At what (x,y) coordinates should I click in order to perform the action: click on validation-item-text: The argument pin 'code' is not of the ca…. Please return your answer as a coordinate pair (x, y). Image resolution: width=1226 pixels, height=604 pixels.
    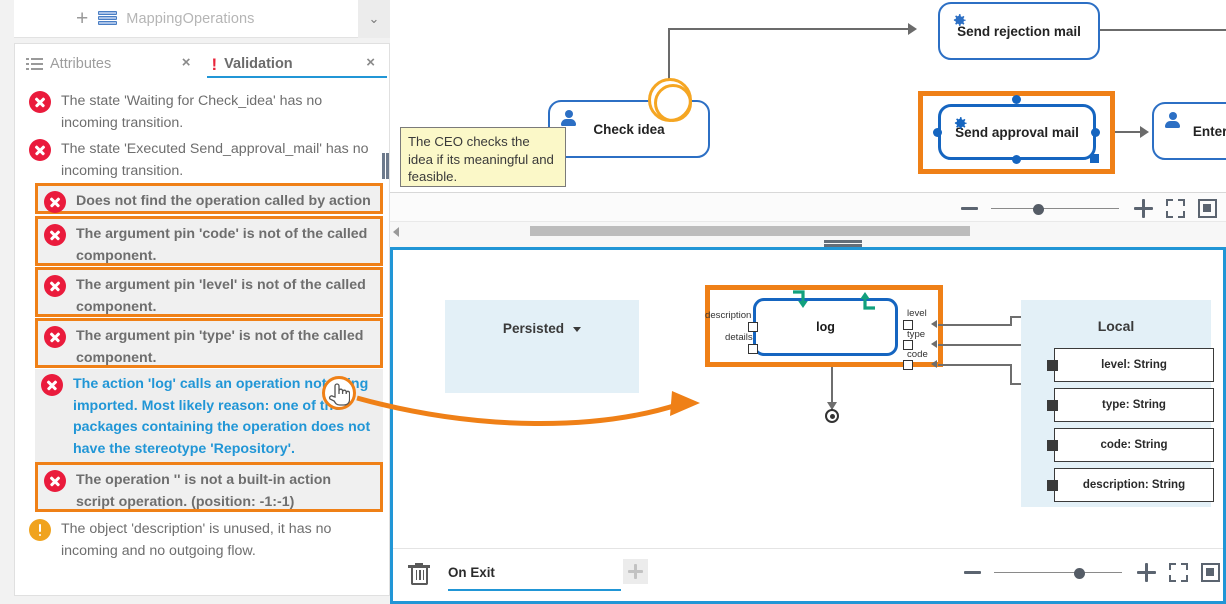
    Looking at the image, I should click on (222, 245).